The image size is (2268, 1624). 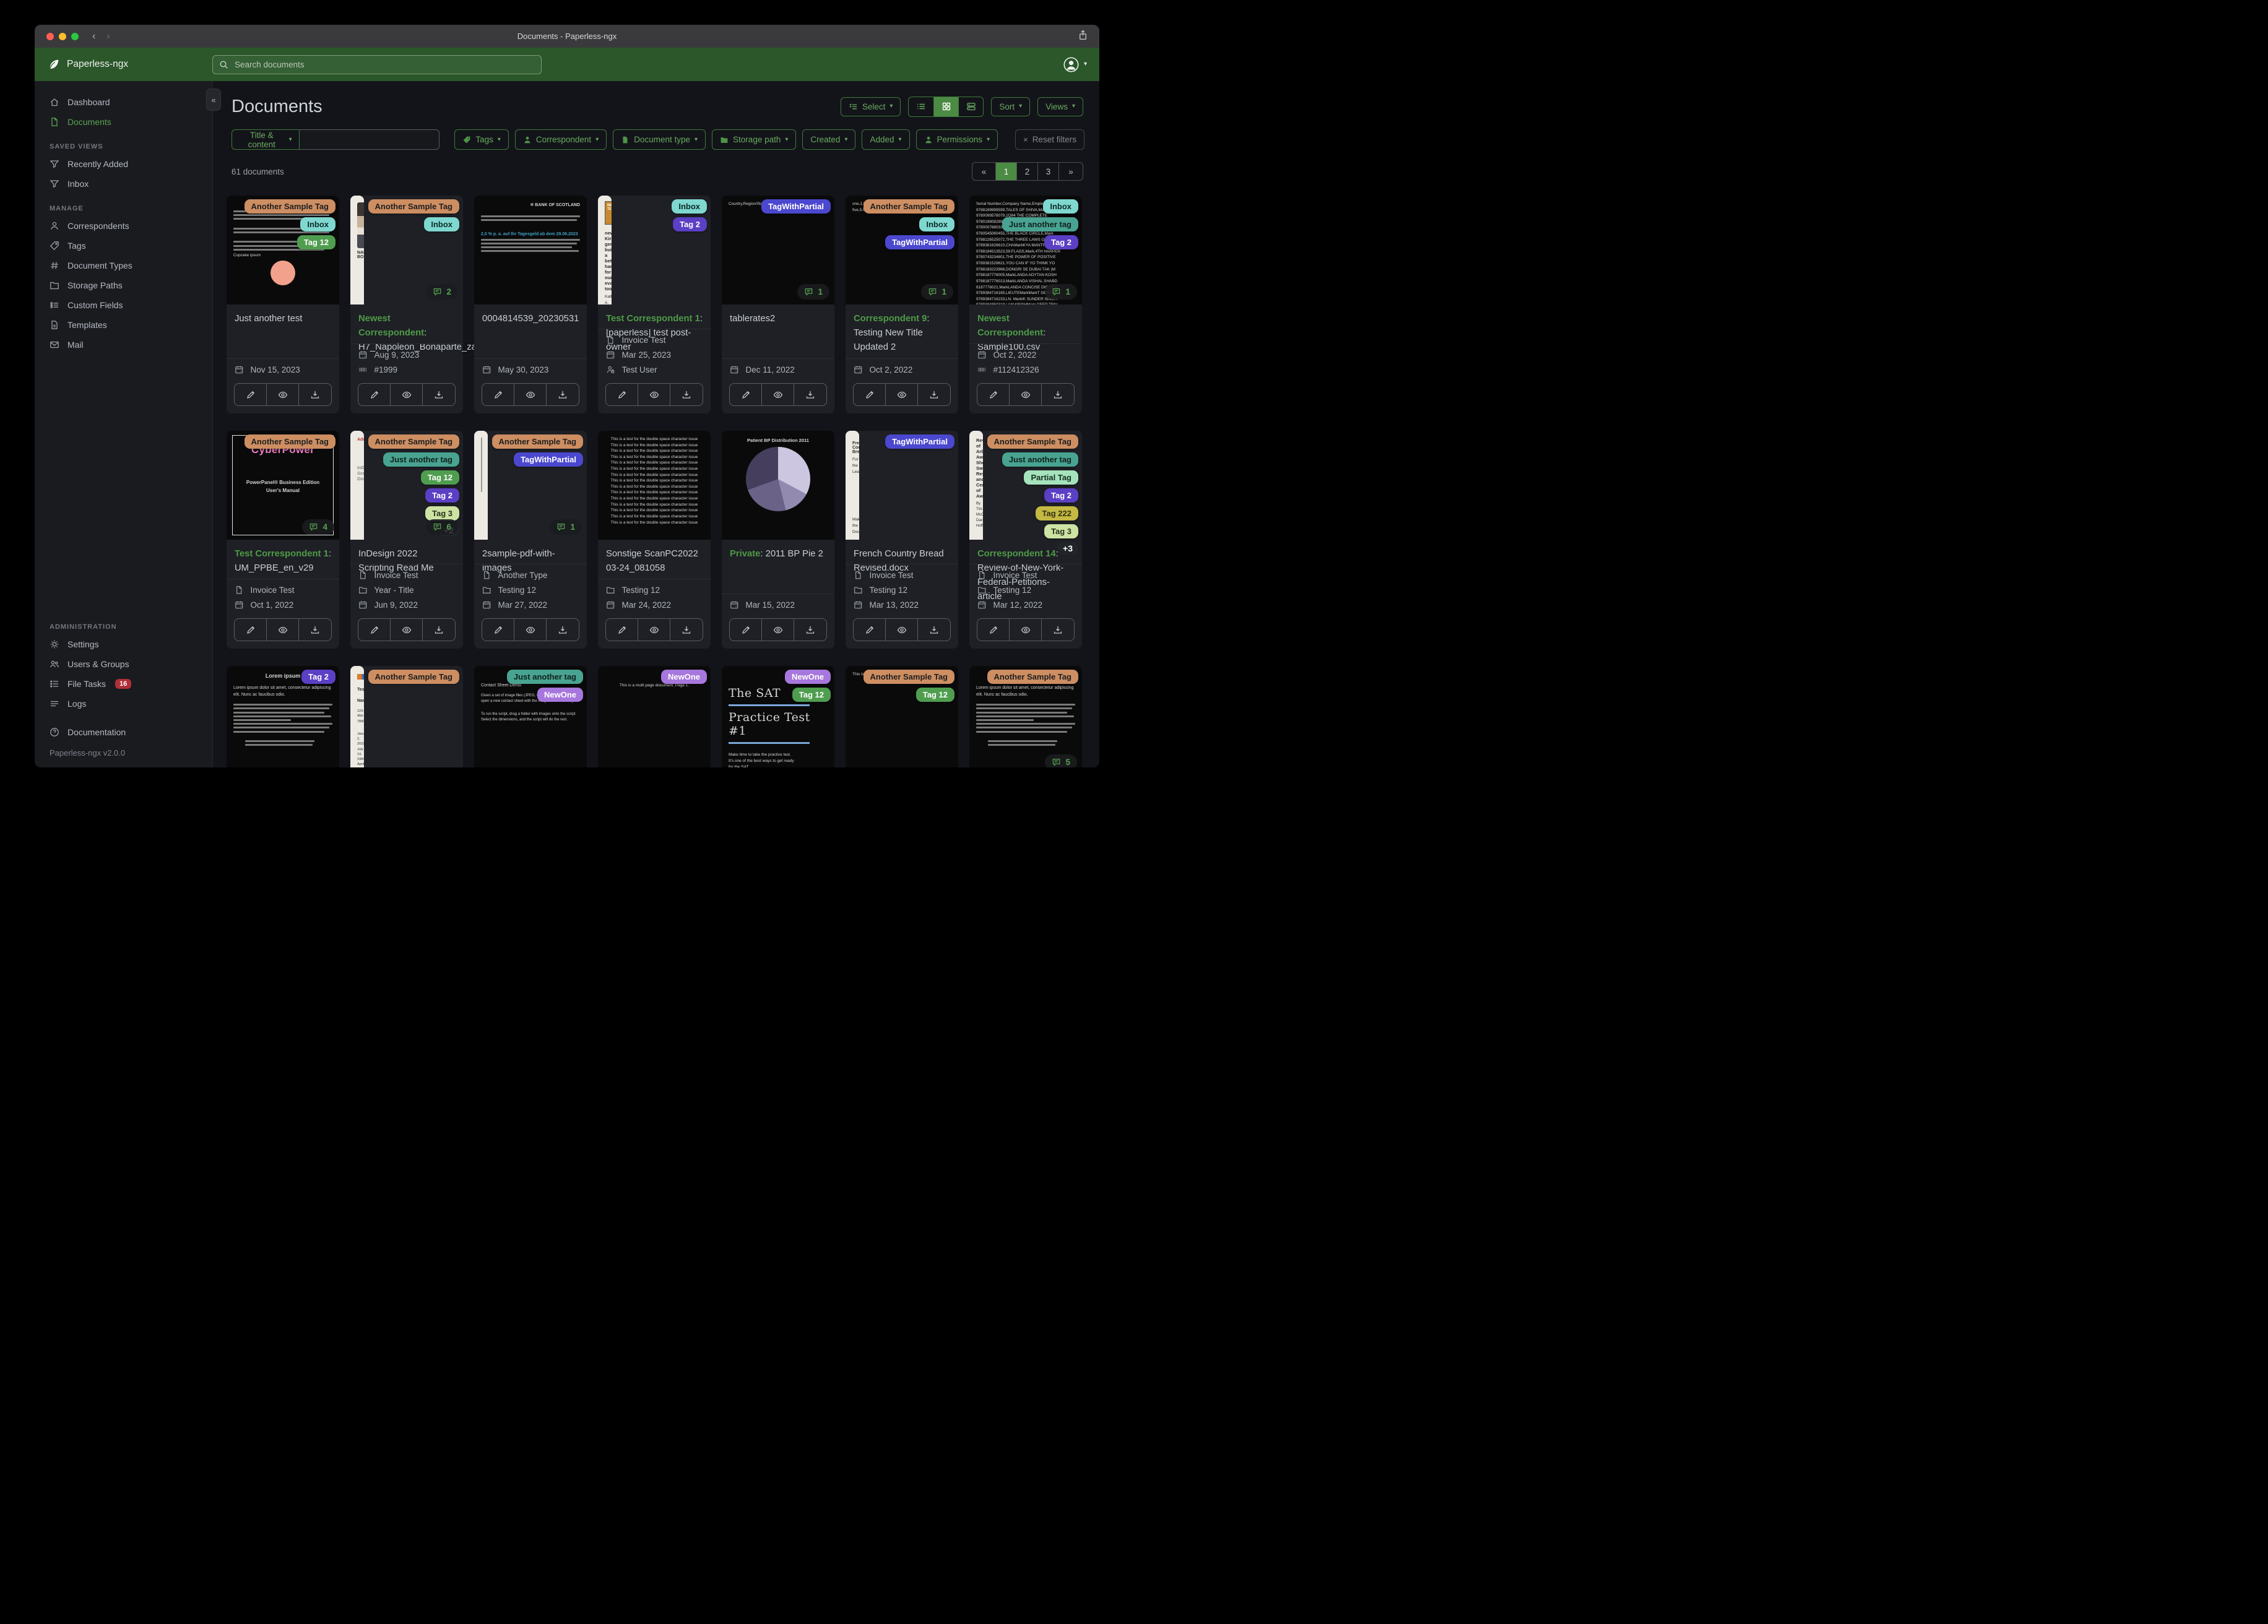 I want to click on correspondent-link: Test Correspondent 1, so click(x=282, y=554).